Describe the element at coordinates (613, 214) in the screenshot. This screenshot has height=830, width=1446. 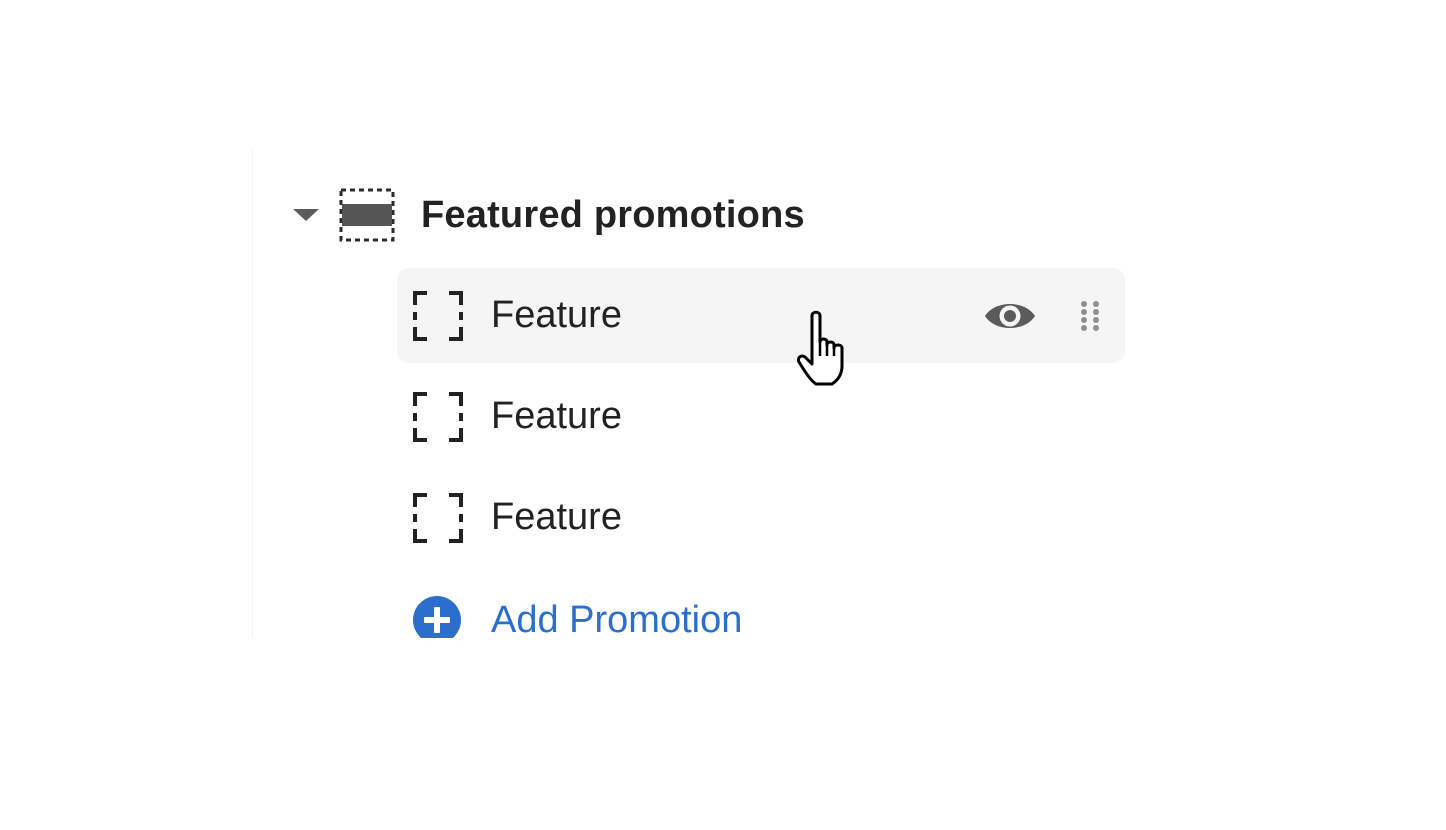
I see `section-title: Featured promotions` at that location.